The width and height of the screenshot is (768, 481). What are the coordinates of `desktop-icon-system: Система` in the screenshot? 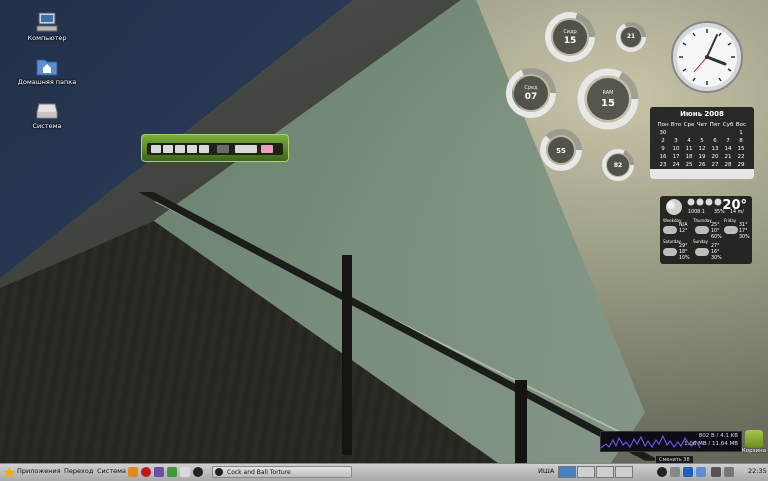 It's located at (47, 115).